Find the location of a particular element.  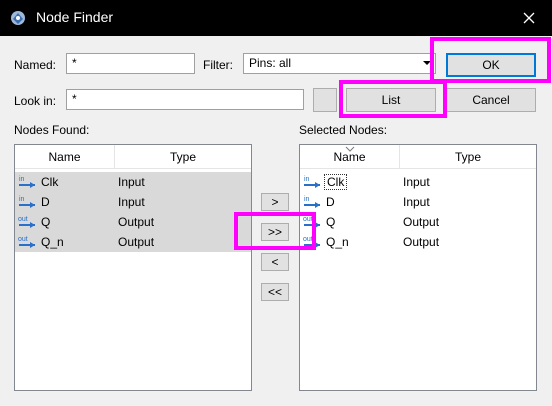

lookin-input: * is located at coordinates (185, 99).